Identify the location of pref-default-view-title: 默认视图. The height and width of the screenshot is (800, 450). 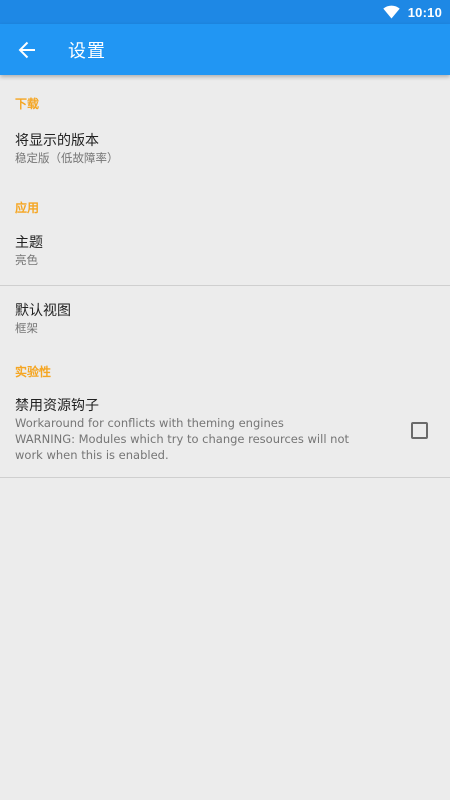
(43, 311).